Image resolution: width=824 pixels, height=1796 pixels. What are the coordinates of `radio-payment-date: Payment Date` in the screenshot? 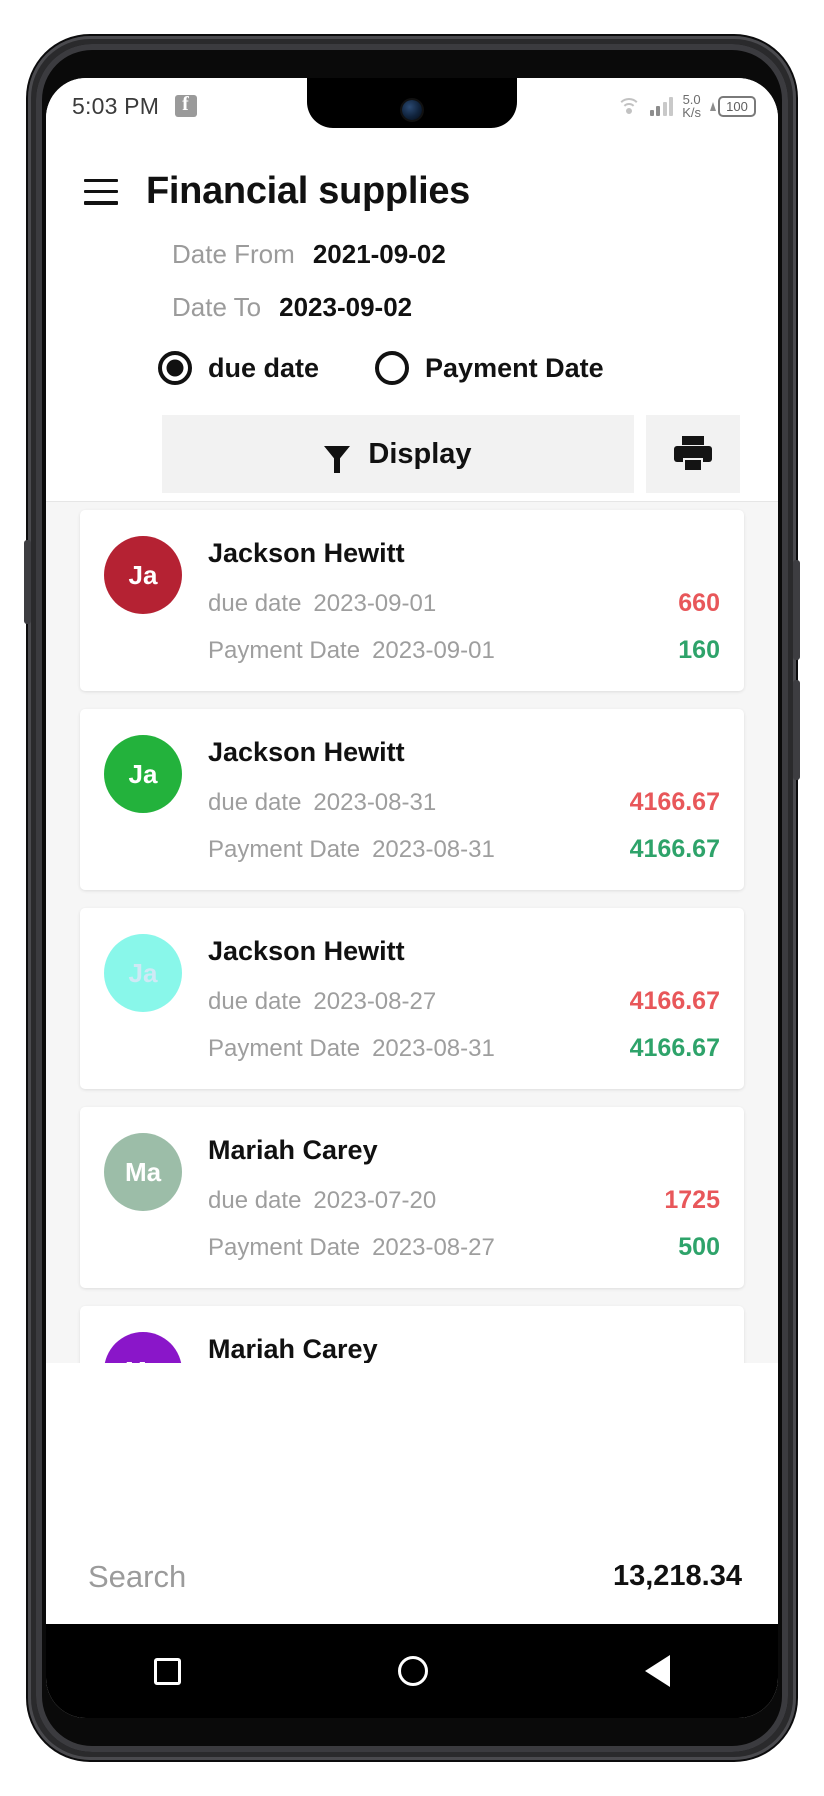 It's located at (489, 368).